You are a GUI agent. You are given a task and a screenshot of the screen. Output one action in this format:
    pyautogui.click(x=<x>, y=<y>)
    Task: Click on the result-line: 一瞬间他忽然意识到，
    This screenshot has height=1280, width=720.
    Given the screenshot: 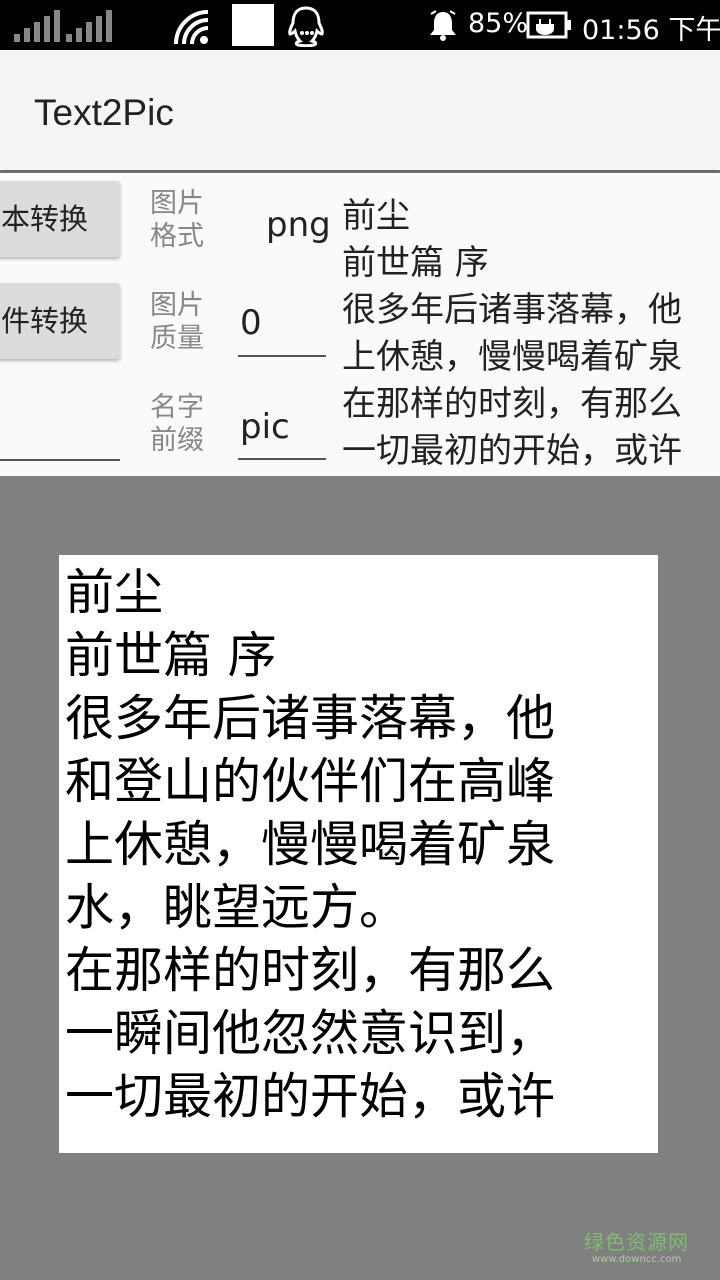 What is the action you would take?
    pyautogui.click(x=310, y=1033)
    